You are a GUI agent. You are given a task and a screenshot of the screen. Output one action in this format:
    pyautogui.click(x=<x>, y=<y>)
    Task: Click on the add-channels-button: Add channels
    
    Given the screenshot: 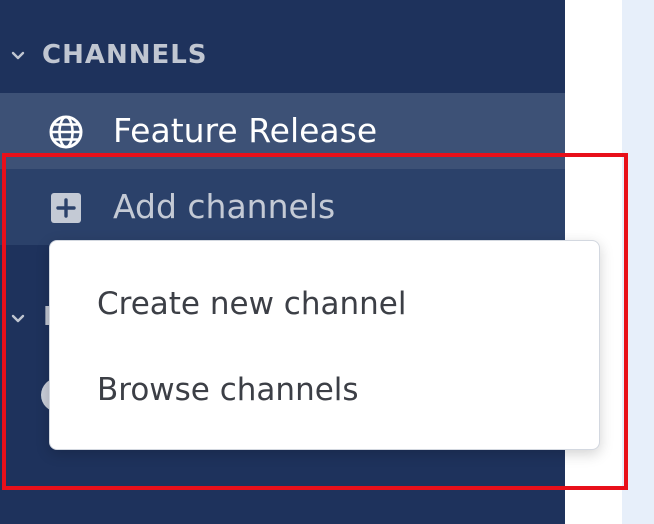 What is the action you would take?
    pyautogui.click(x=282, y=207)
    